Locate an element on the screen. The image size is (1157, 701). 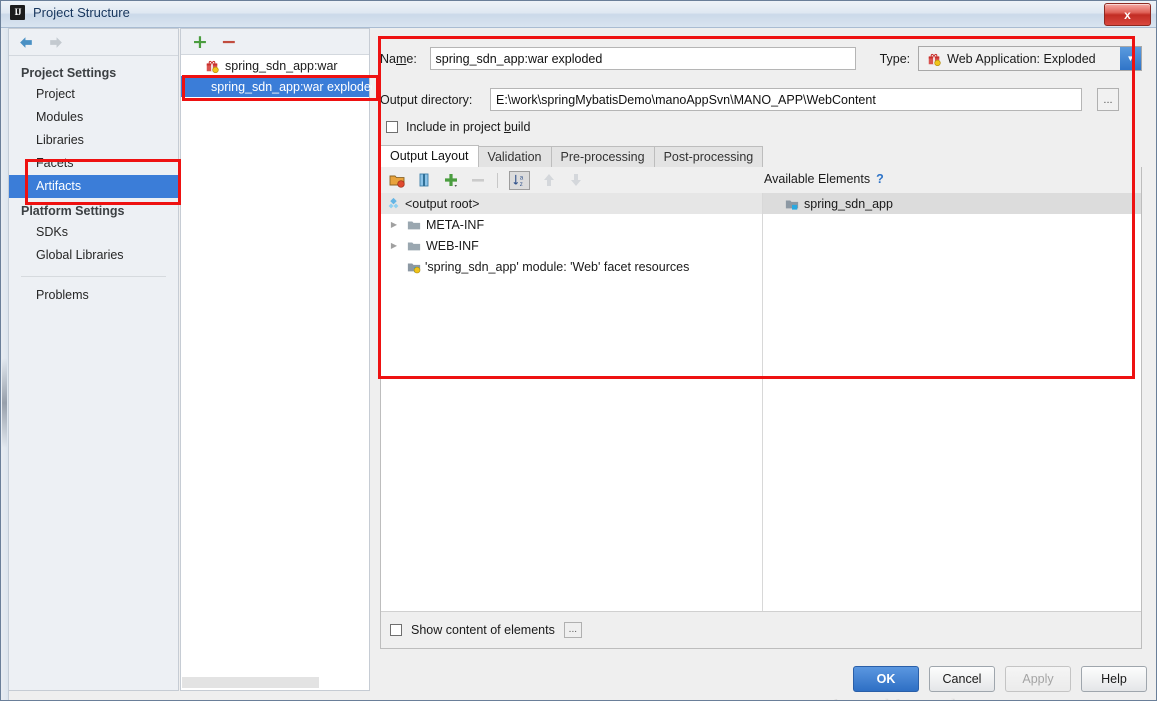
dialog-button-bar: OK Cancel Apply Help is located at coordinates (1000, 679).